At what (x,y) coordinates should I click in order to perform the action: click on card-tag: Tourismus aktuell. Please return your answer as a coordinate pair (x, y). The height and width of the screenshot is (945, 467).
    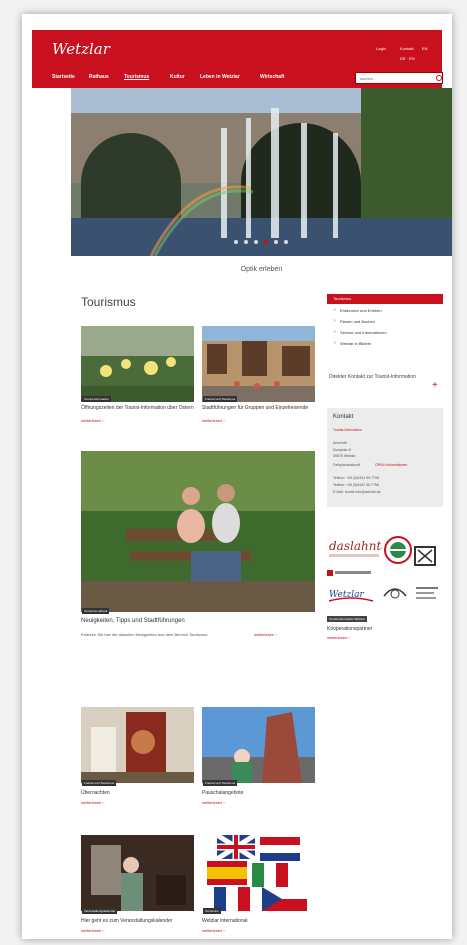
    Looking at the image, I should click on (96, 611).